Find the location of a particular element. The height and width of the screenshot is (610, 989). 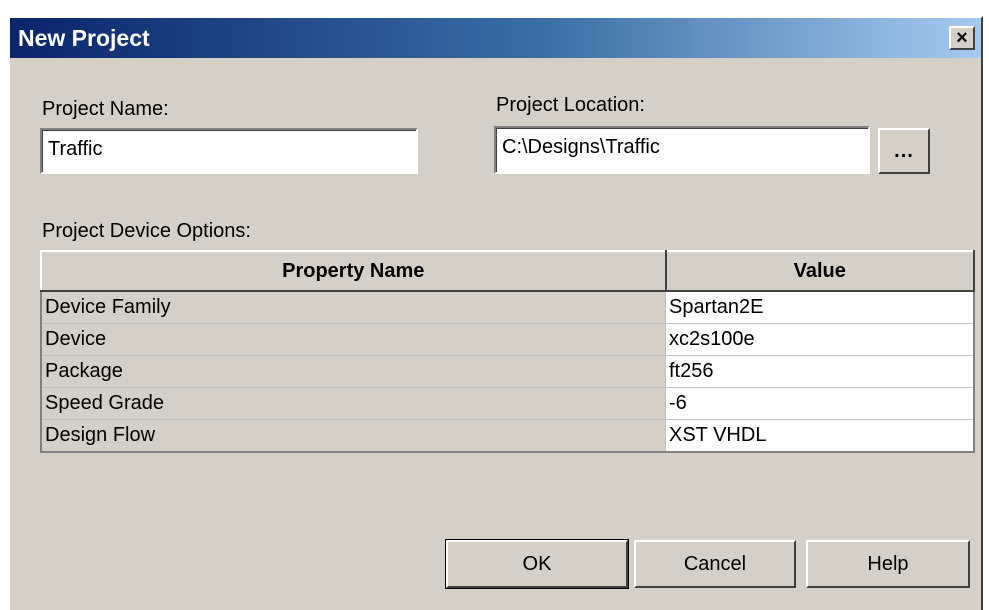

ok-button: OK is located at coordinates (537, 564).